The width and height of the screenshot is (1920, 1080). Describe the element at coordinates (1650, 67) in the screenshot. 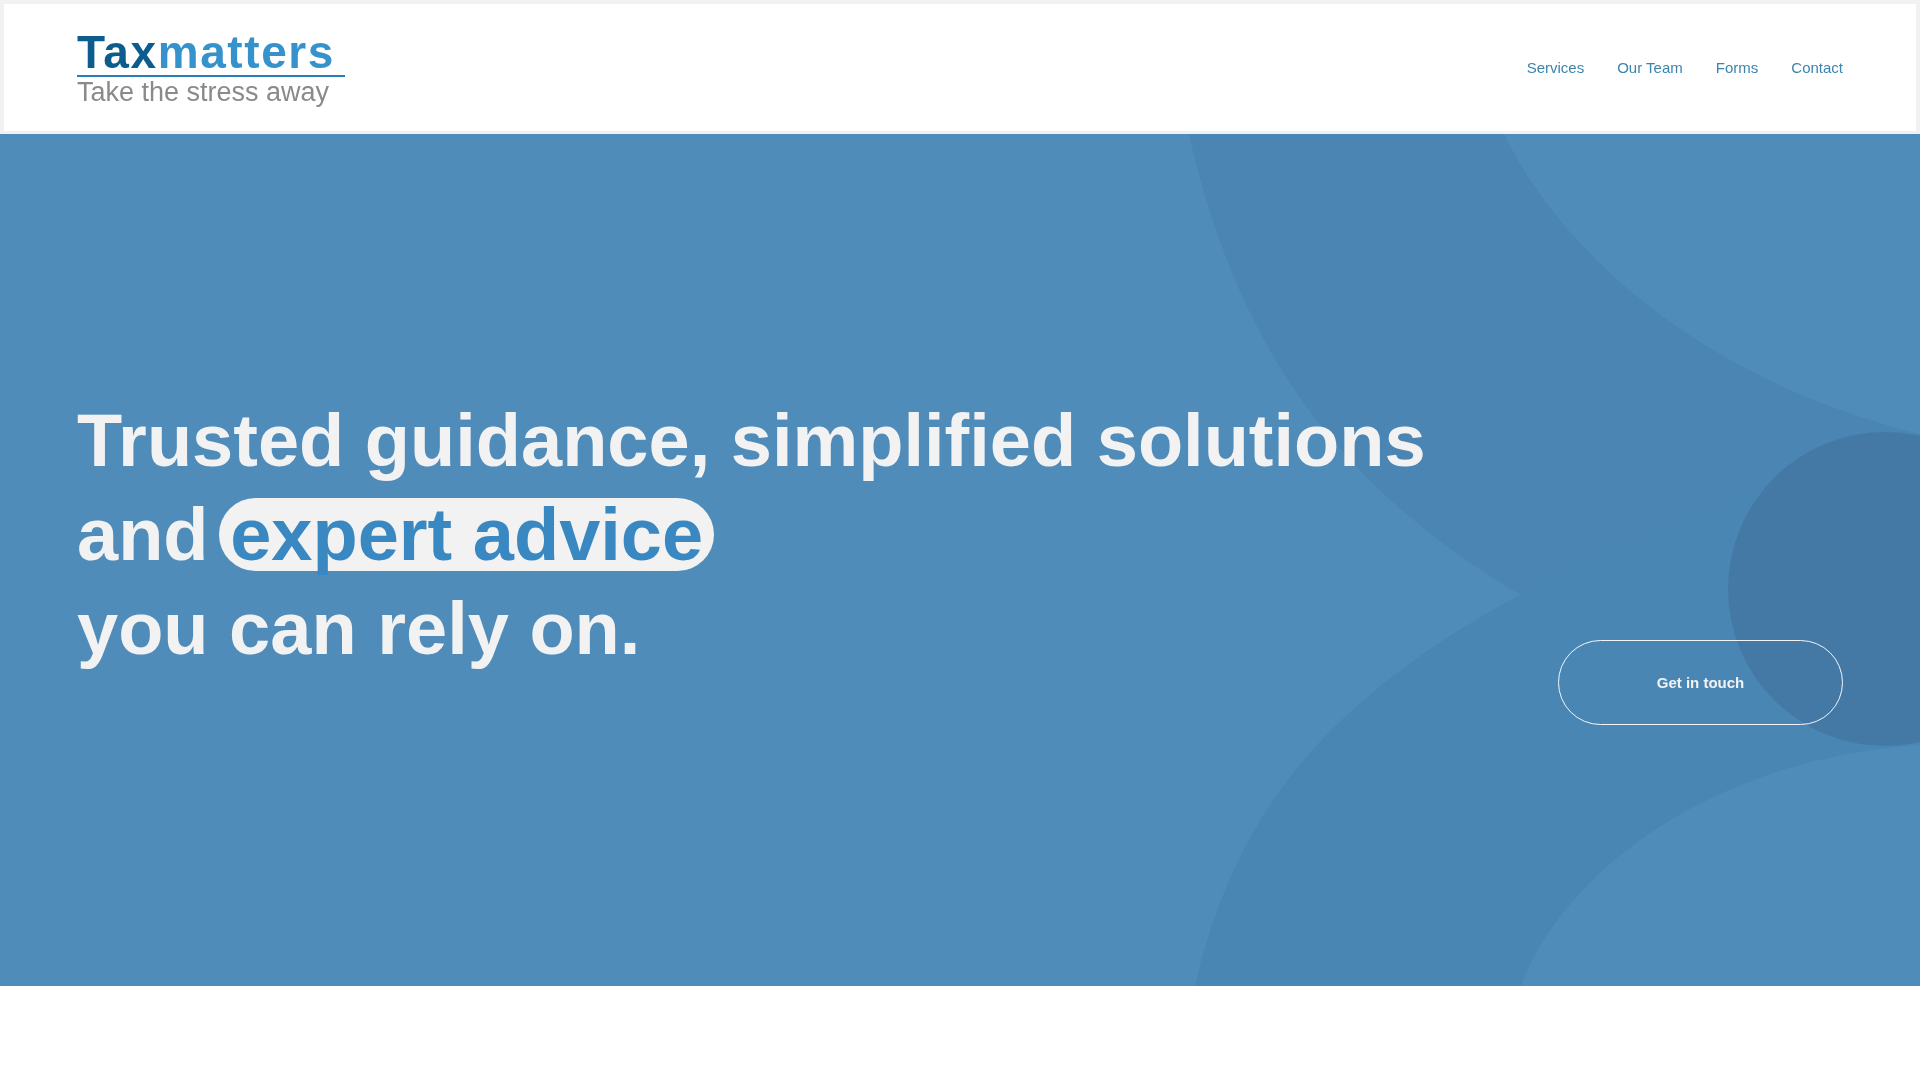

I see `nav-link: Our Team` at that location.